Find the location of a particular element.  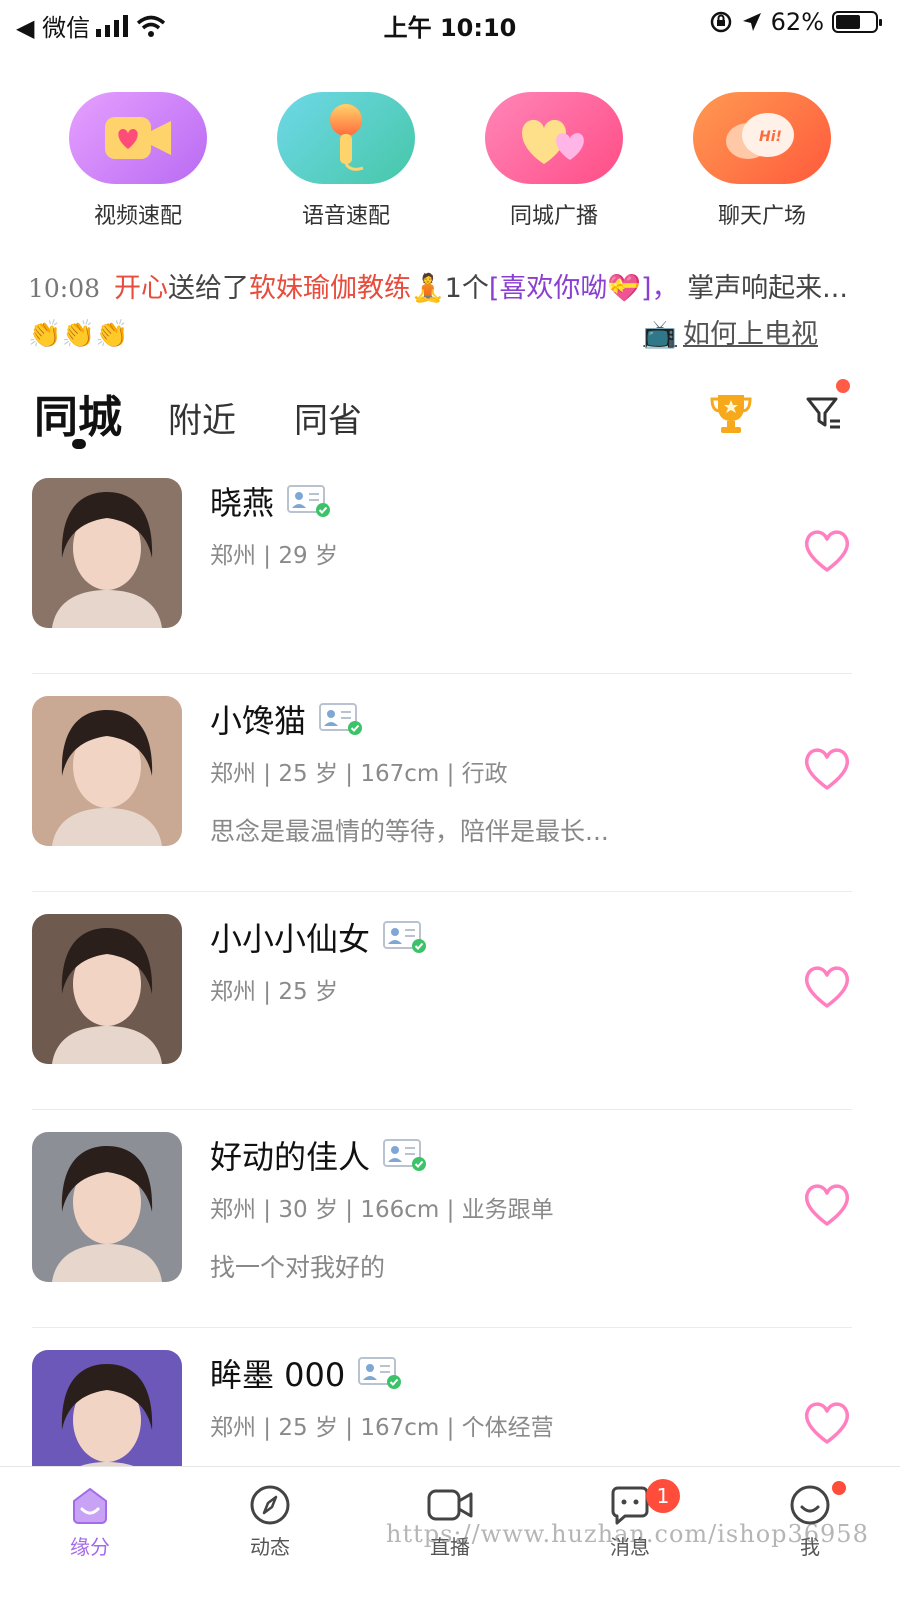

list-item: 小小小仙女郑州 | 25 岁 is located at coordinates (442, 1012).